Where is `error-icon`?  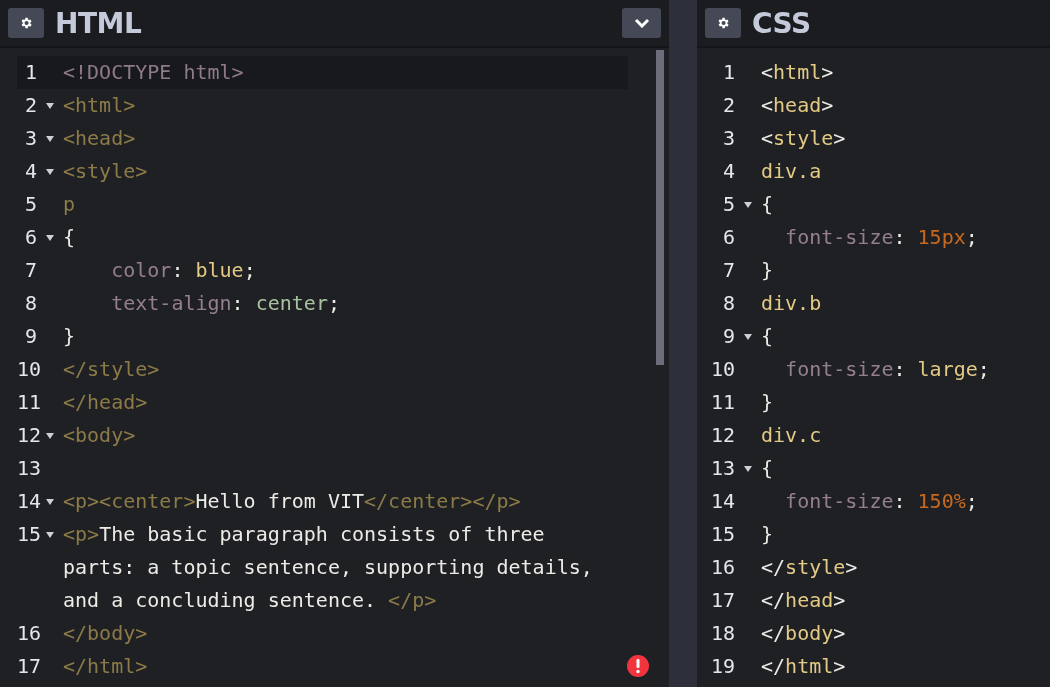 error-icon is located at coordinates (638, 666).